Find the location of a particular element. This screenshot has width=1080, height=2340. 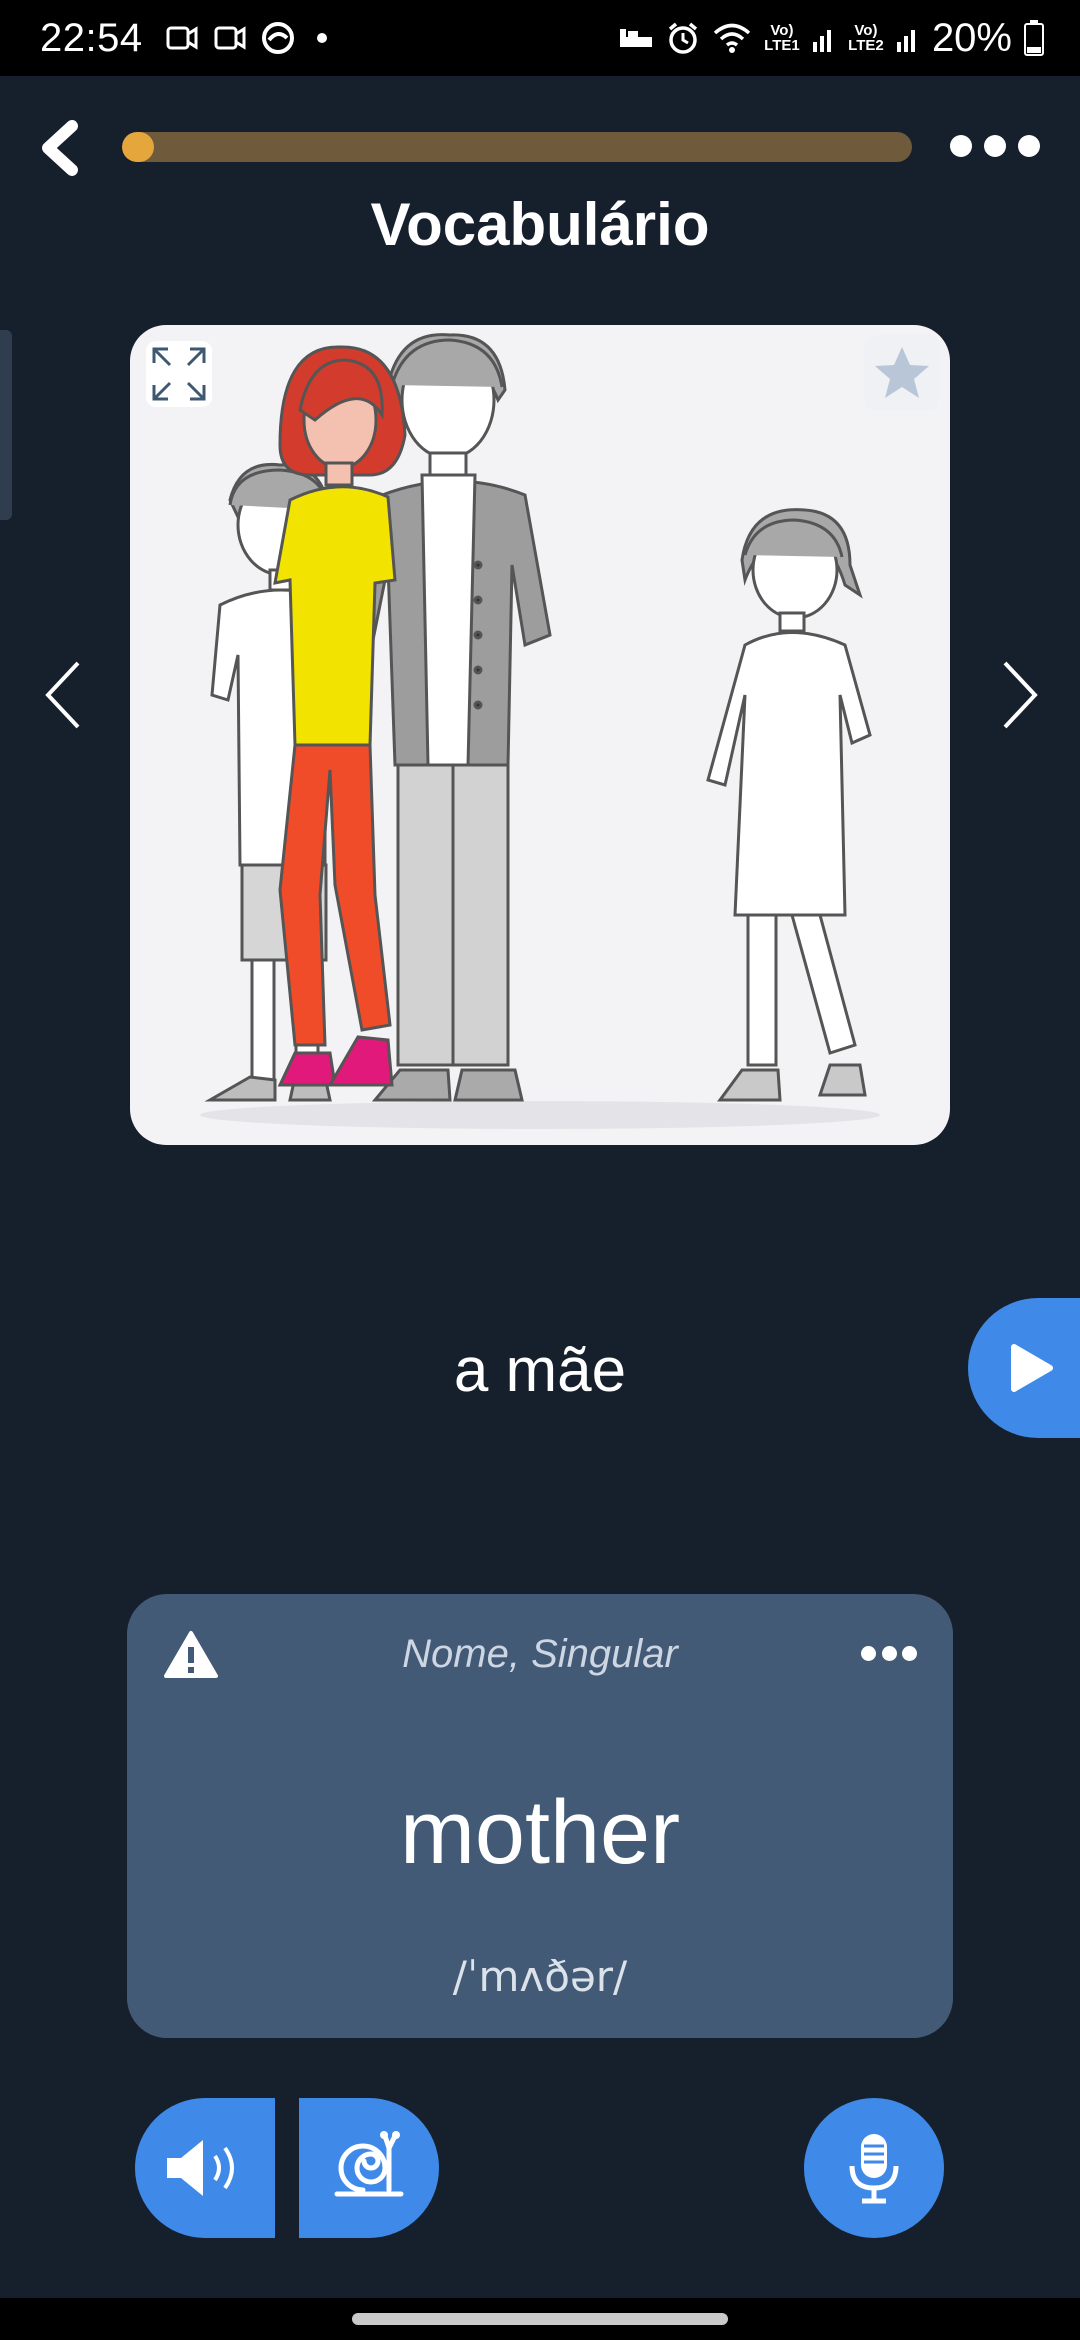

expand-icon is located at coordinates (179, 374).